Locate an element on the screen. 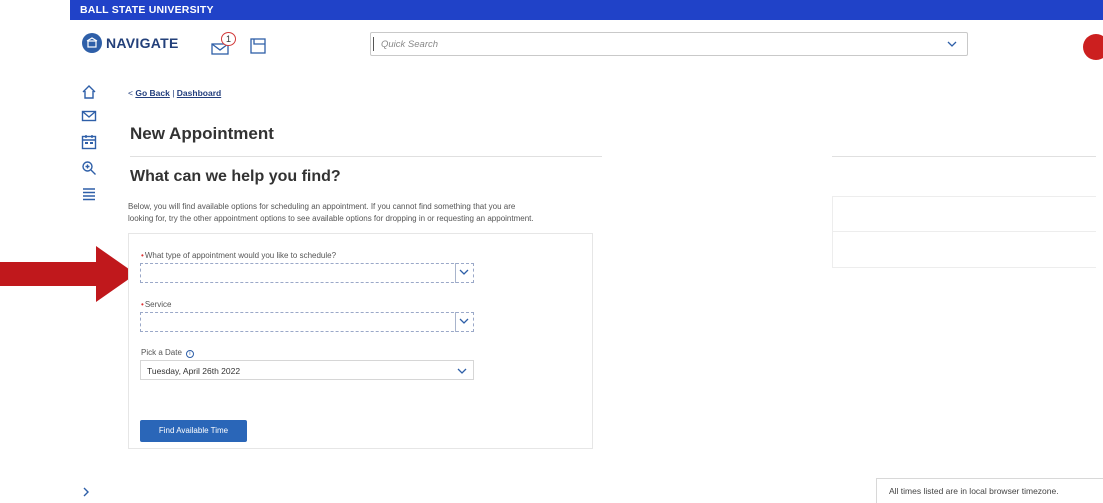 This screenshot has width=1103, height=503. chevron-right-icon is located at coordinates (86, 492).